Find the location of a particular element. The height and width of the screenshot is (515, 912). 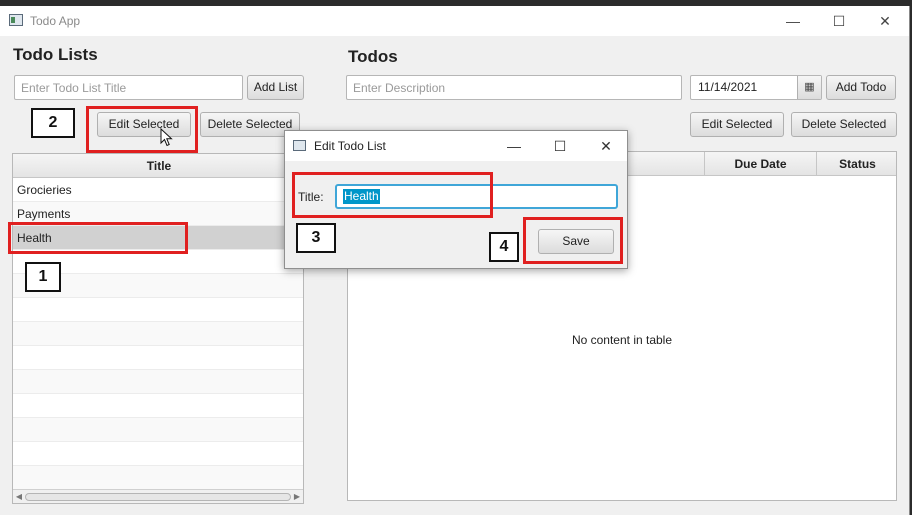

todo-list-title-input is located at coordinates (128, 87).